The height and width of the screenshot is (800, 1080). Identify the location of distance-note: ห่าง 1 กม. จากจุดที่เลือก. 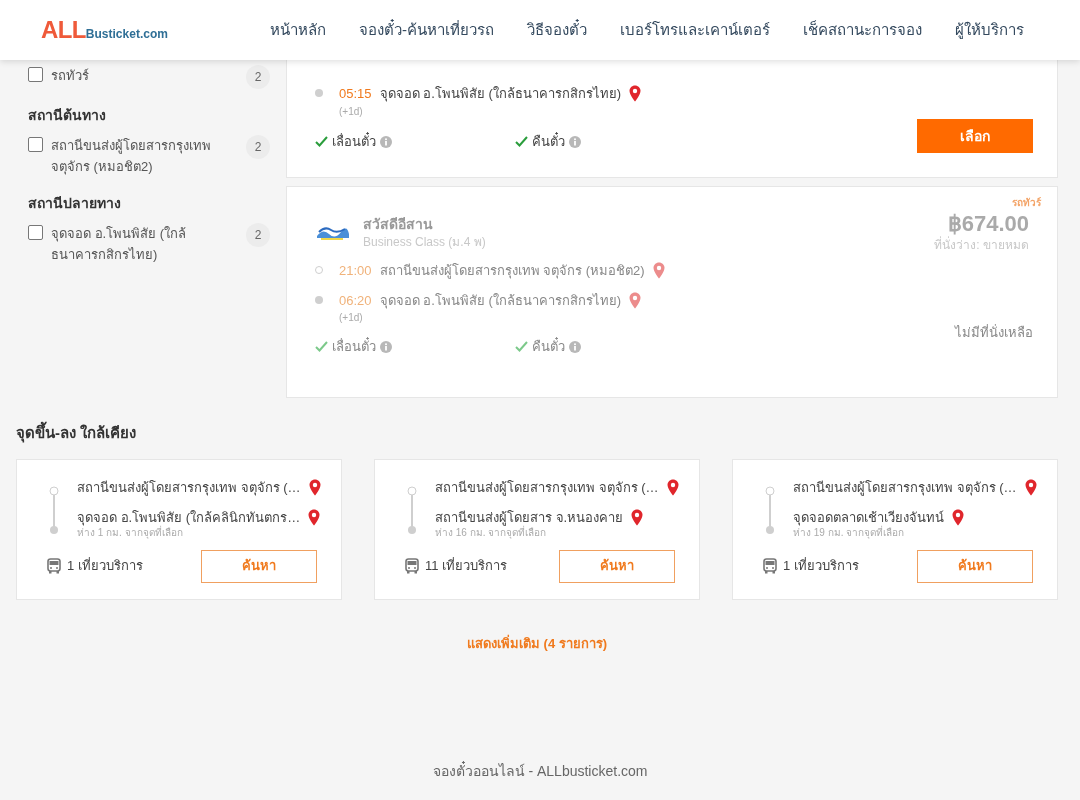
(130, 533).